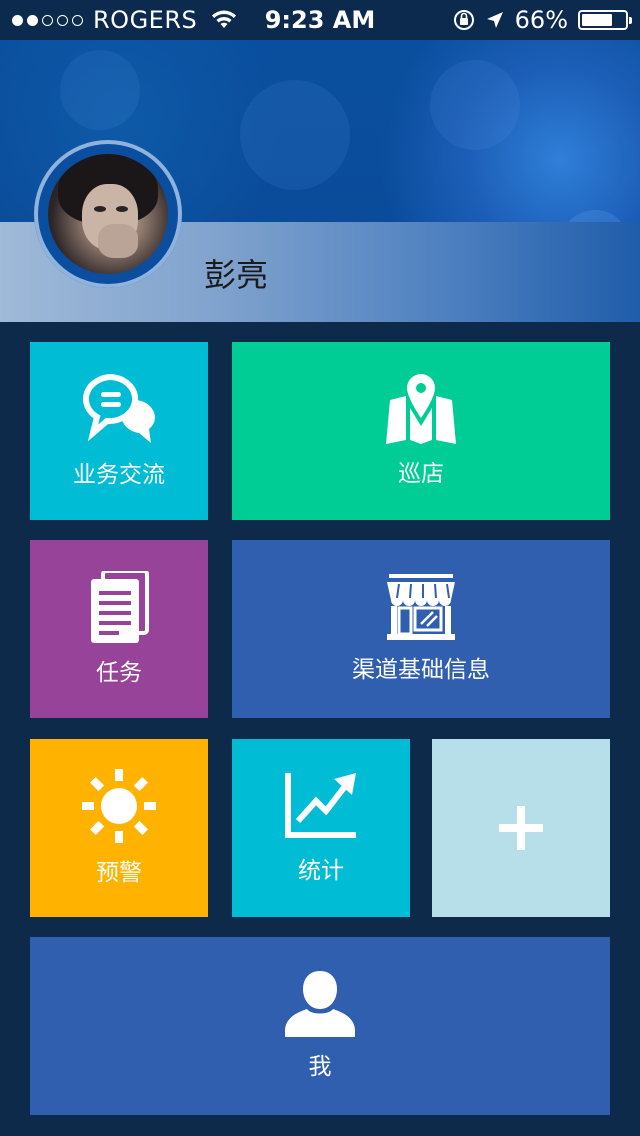 The width and height of the screenshot is (640, 1136). I want to click on rotation-lock-icon, so click(464, 20).